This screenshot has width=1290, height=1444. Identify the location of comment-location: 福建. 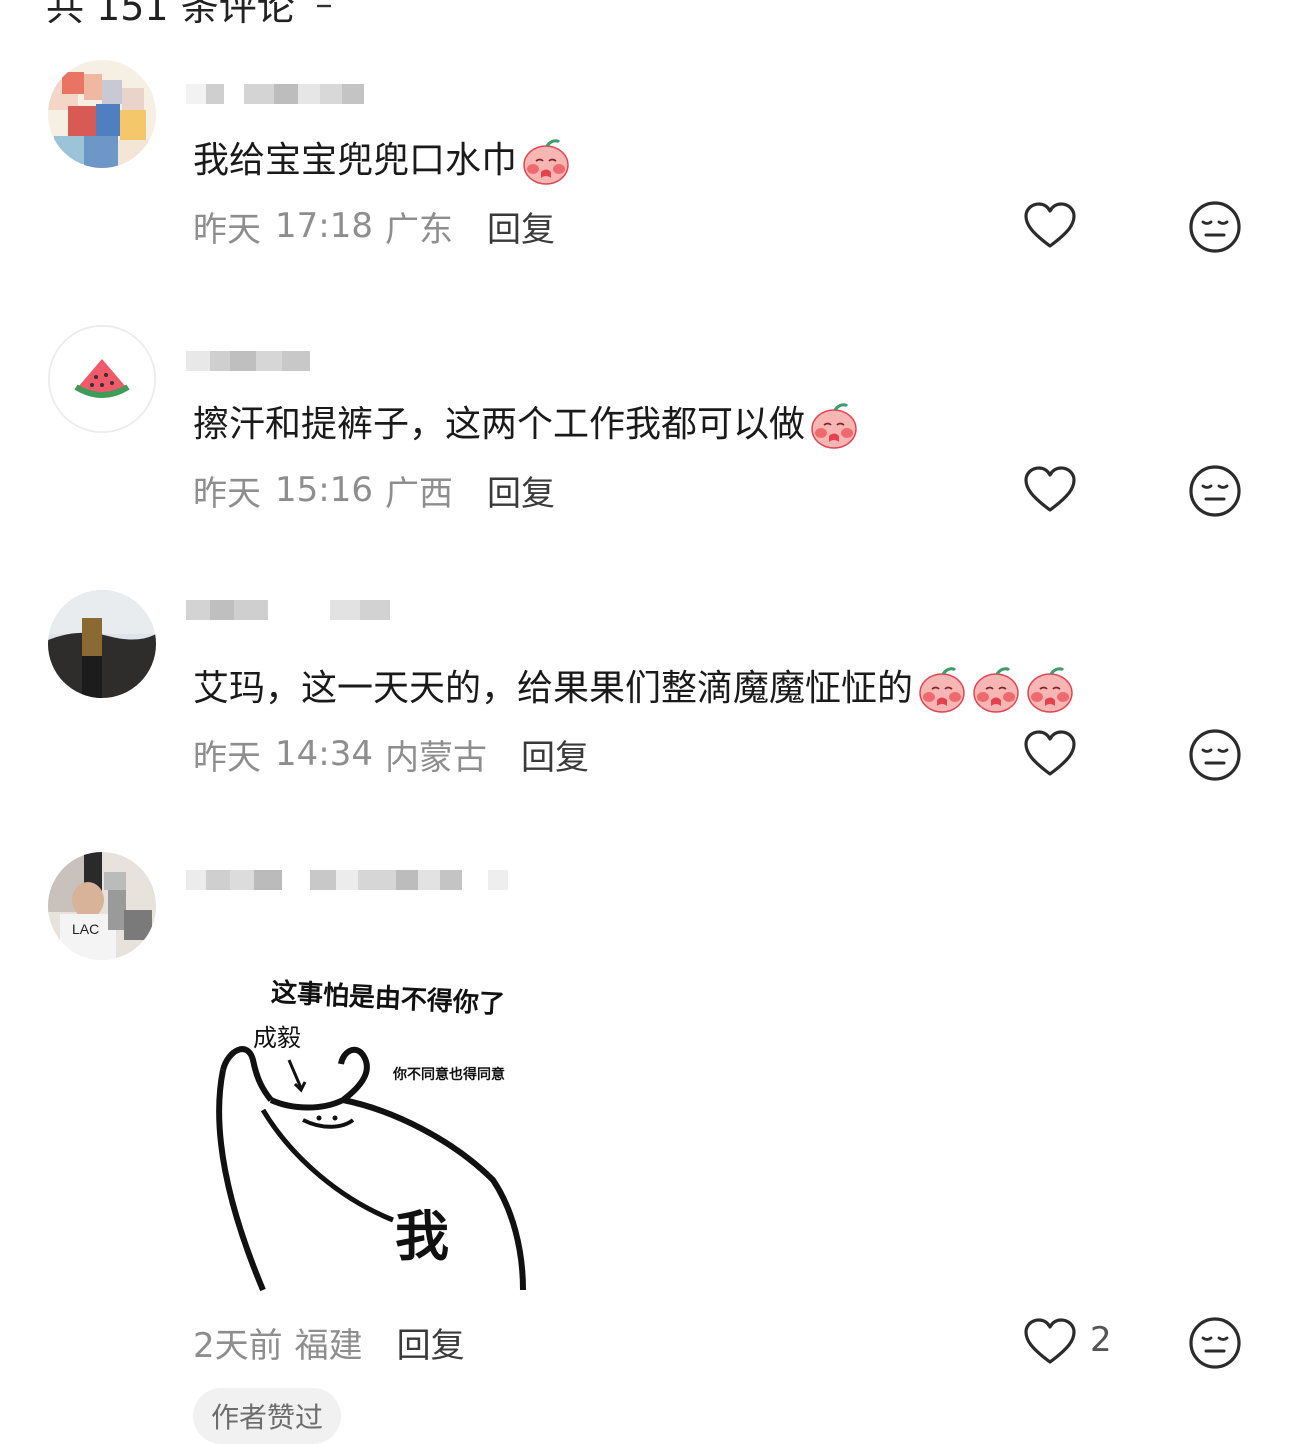
(328, 1345).